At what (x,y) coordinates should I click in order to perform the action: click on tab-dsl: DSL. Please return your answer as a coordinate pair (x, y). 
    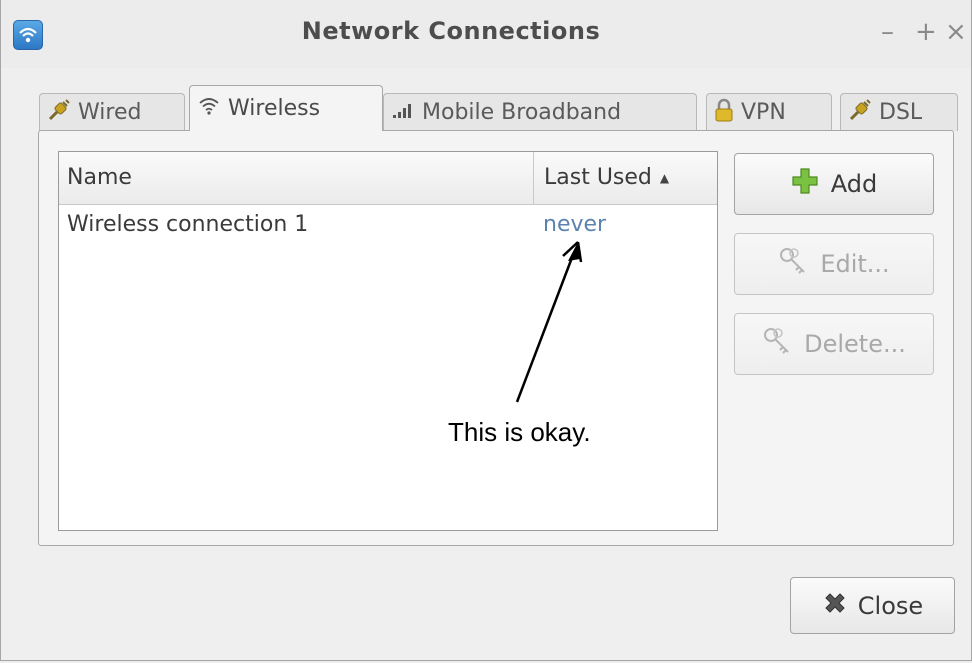
    Looking at the image, I should click on (899, 112).